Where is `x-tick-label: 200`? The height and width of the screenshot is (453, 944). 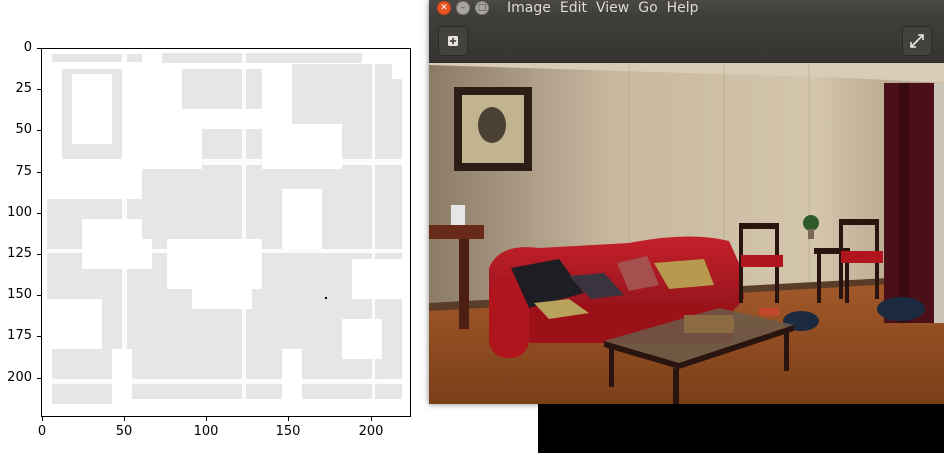
x-tick-label: 200 is located at coordinates (371, 431).